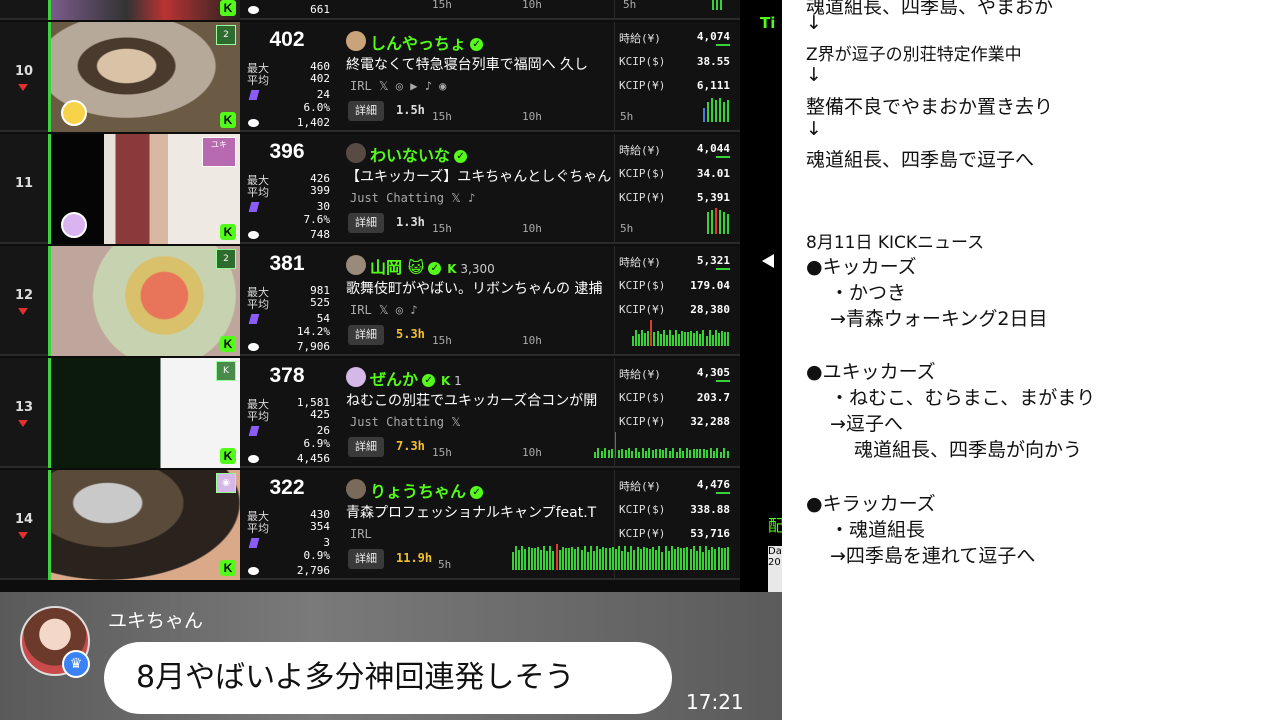  What do you see at coordinates (432, 266) in the screenshot?
I see `streamer-name: 山岡 😺 ✓ K 3,300` at bounding box center [432, 266].